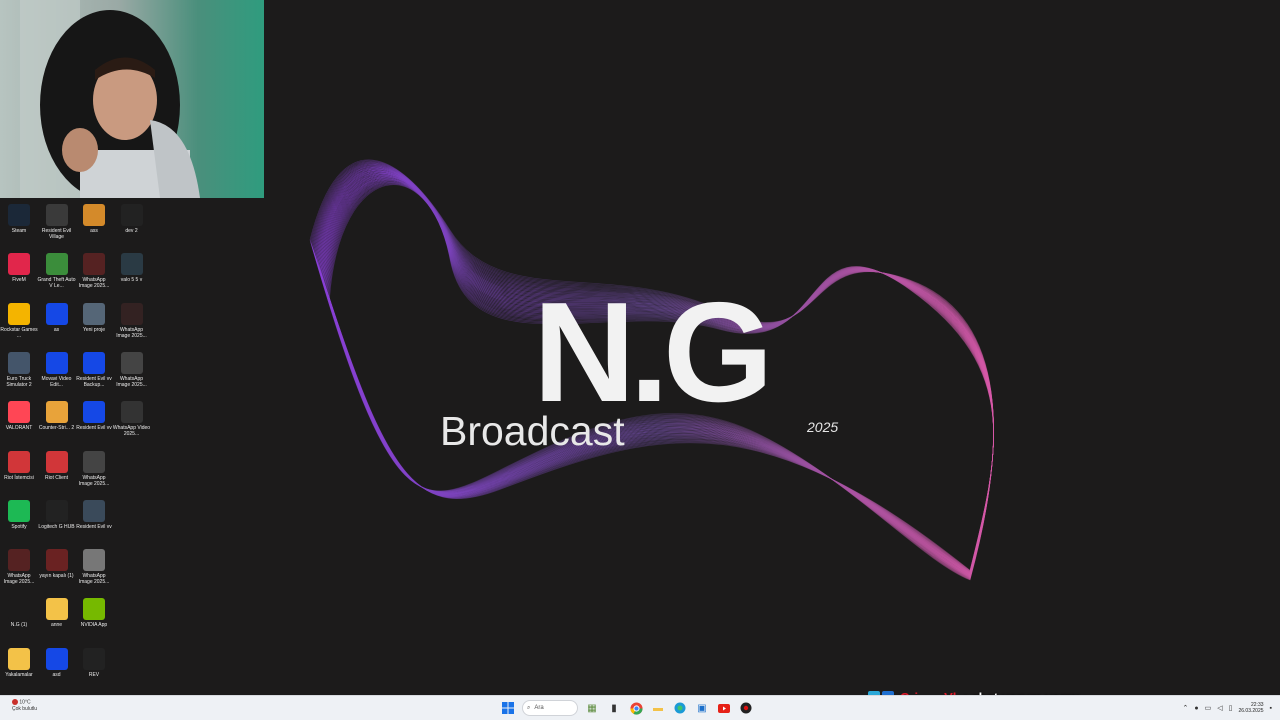 This screenshot has width=1280, height=720. I want to click on desktop-icon: NVIDIA App, so click(94, 622).